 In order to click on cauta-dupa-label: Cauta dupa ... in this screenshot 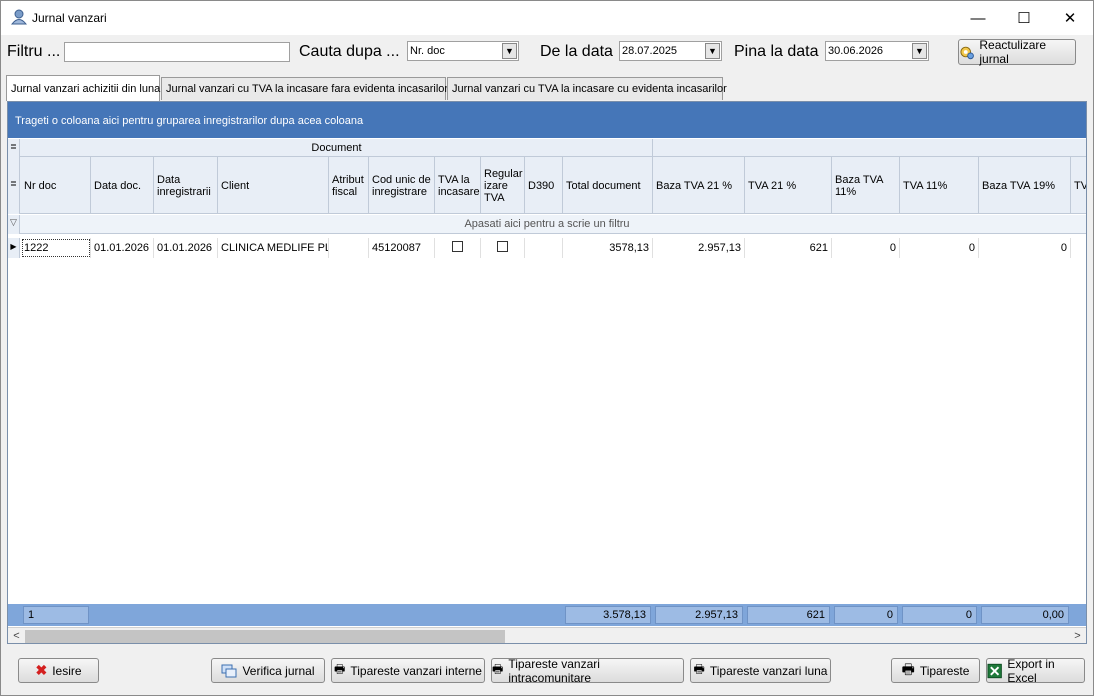, I will do `click(349, 51)`.